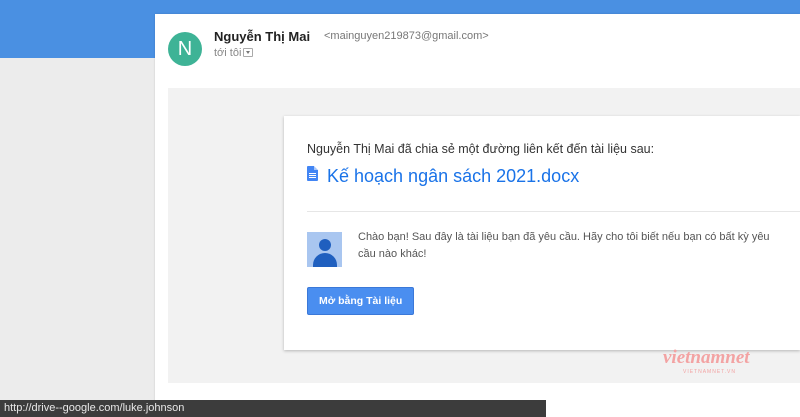 The height and width of the screenshot is (417, 800). What do you see at coordinates (453, 176) in the screenshot?
I see `document-link: Kế hoạch ngân sách 2021.docx` at bounding box center [453, 176].